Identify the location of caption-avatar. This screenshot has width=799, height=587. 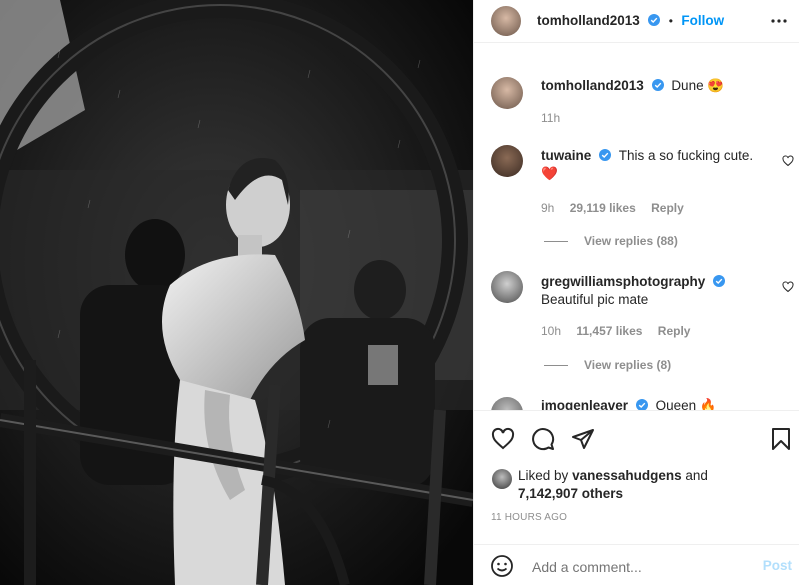
(507, 93).